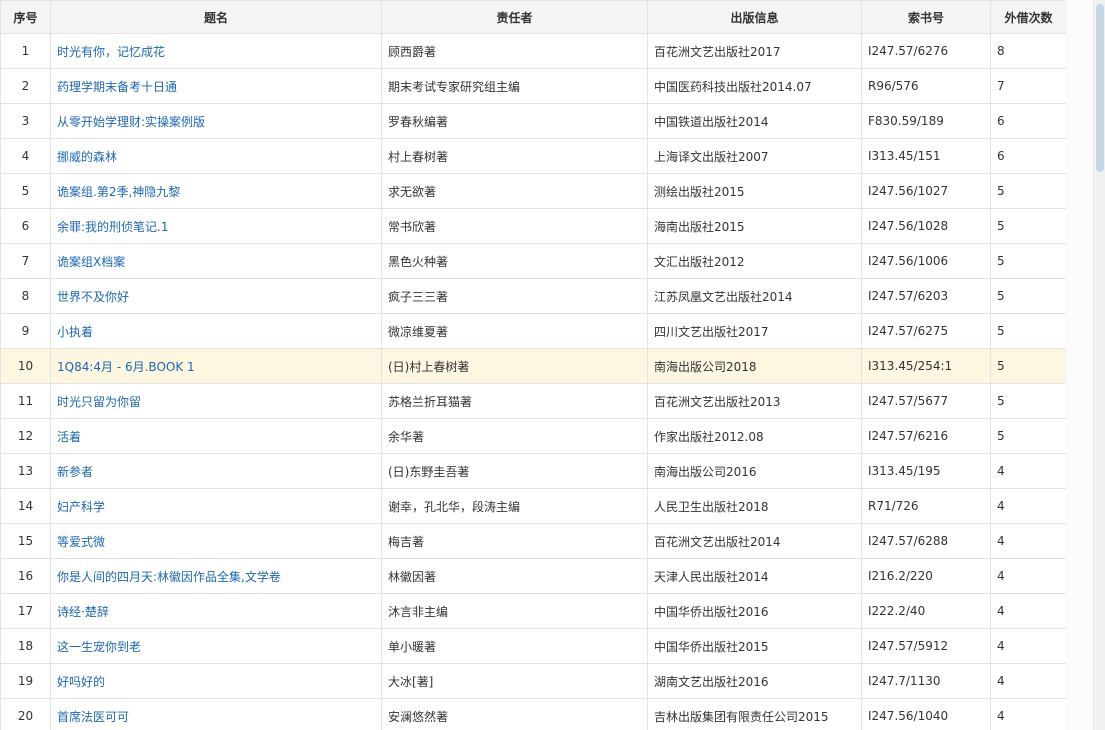  I want to click on row-seq: 19, so click(25, 681).